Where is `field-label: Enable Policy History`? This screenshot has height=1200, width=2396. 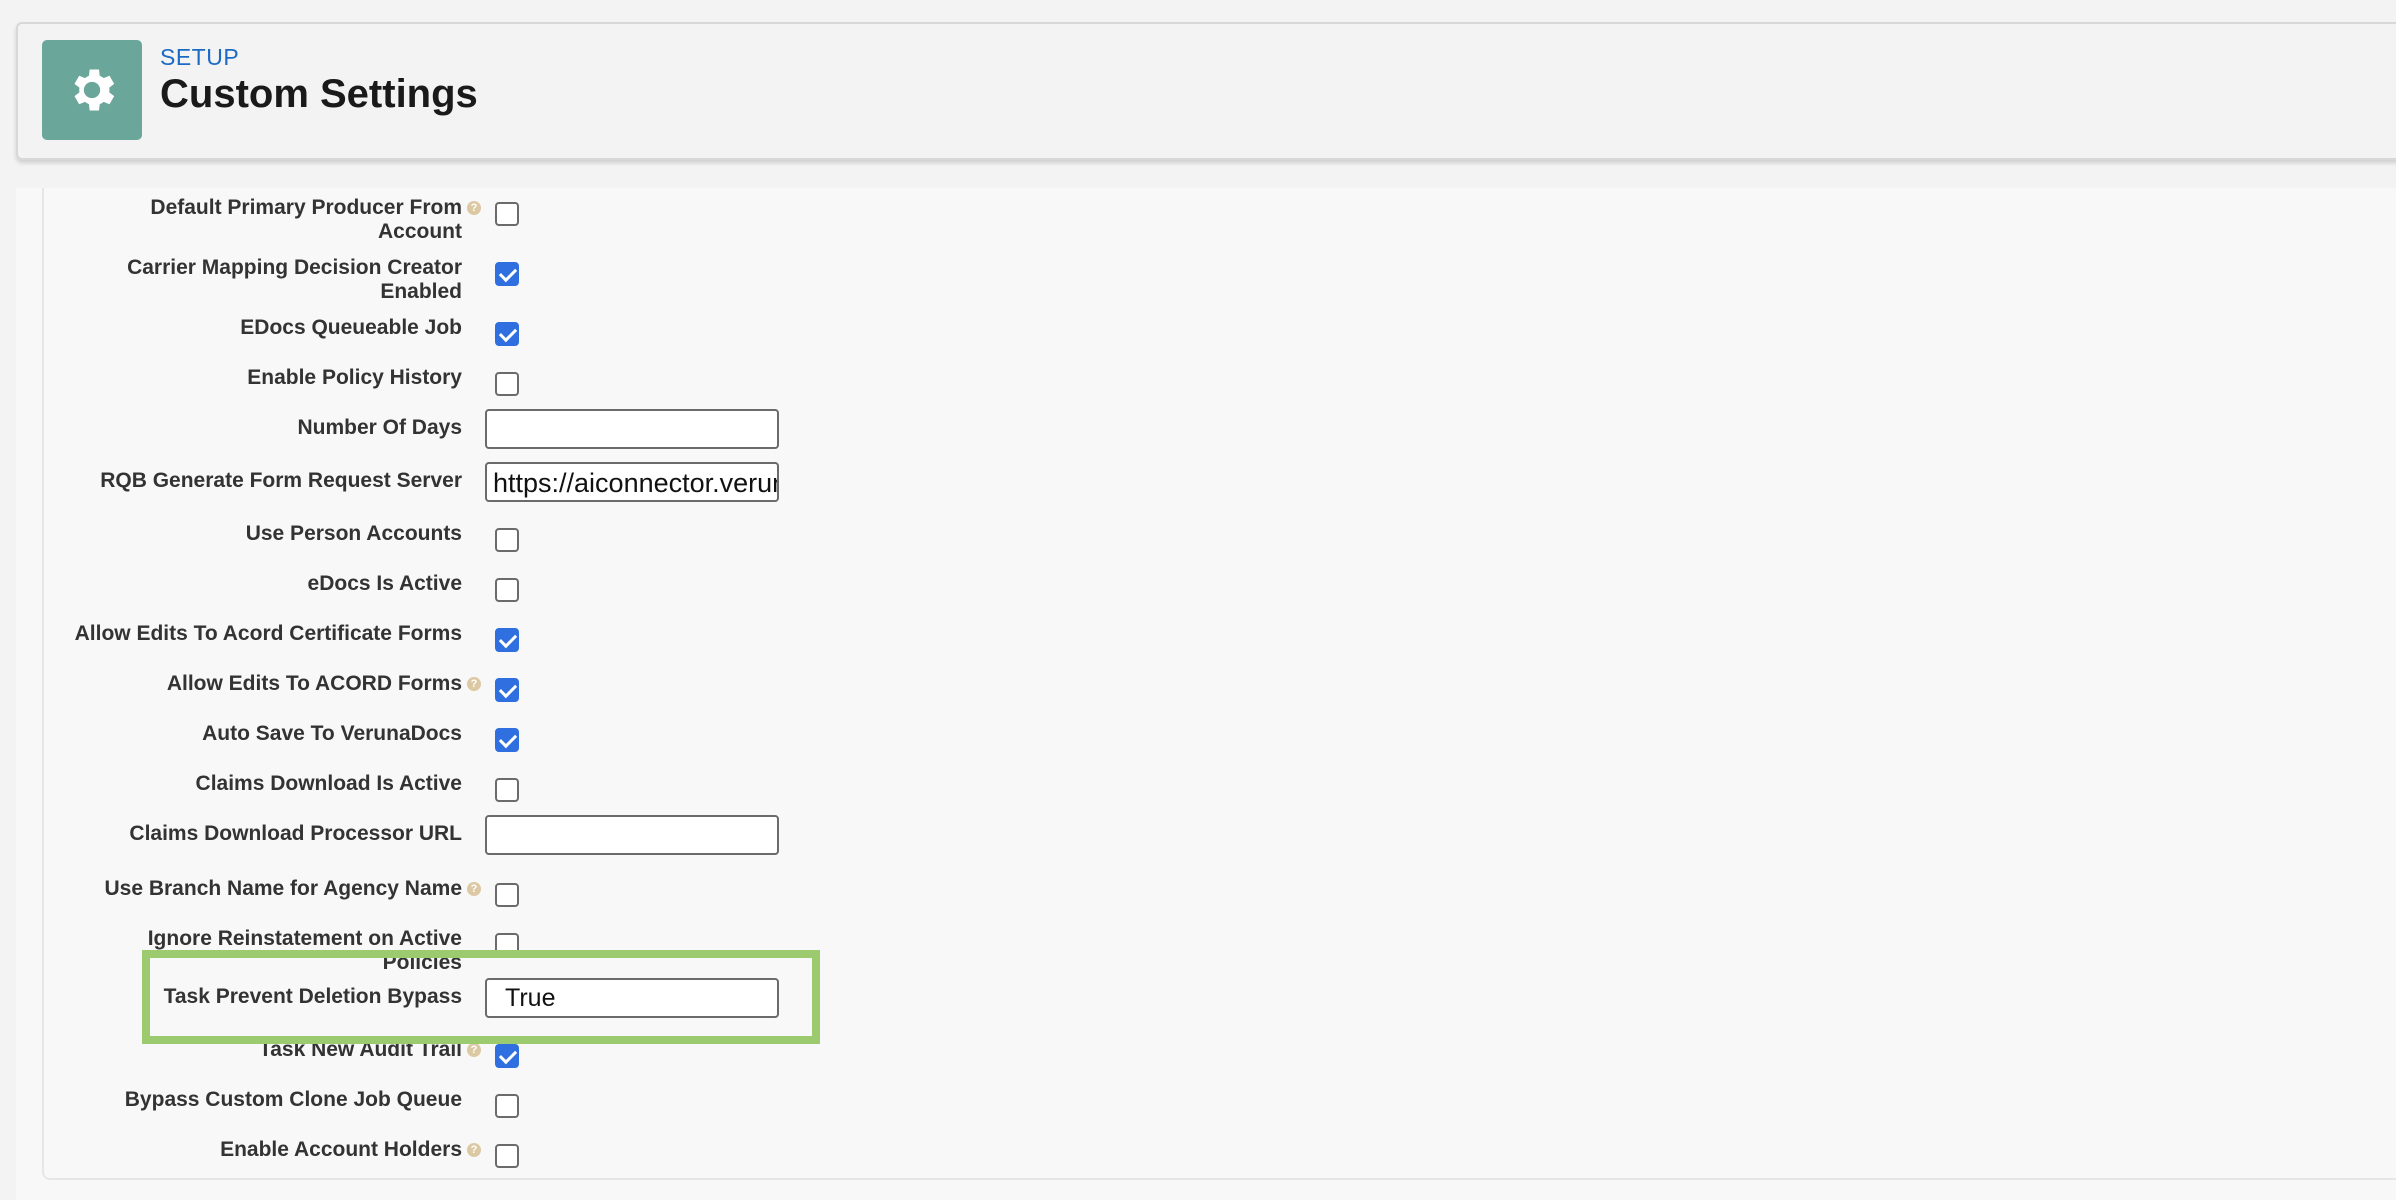
field-label: Enable Policy History is located at coordinates (262, 378).